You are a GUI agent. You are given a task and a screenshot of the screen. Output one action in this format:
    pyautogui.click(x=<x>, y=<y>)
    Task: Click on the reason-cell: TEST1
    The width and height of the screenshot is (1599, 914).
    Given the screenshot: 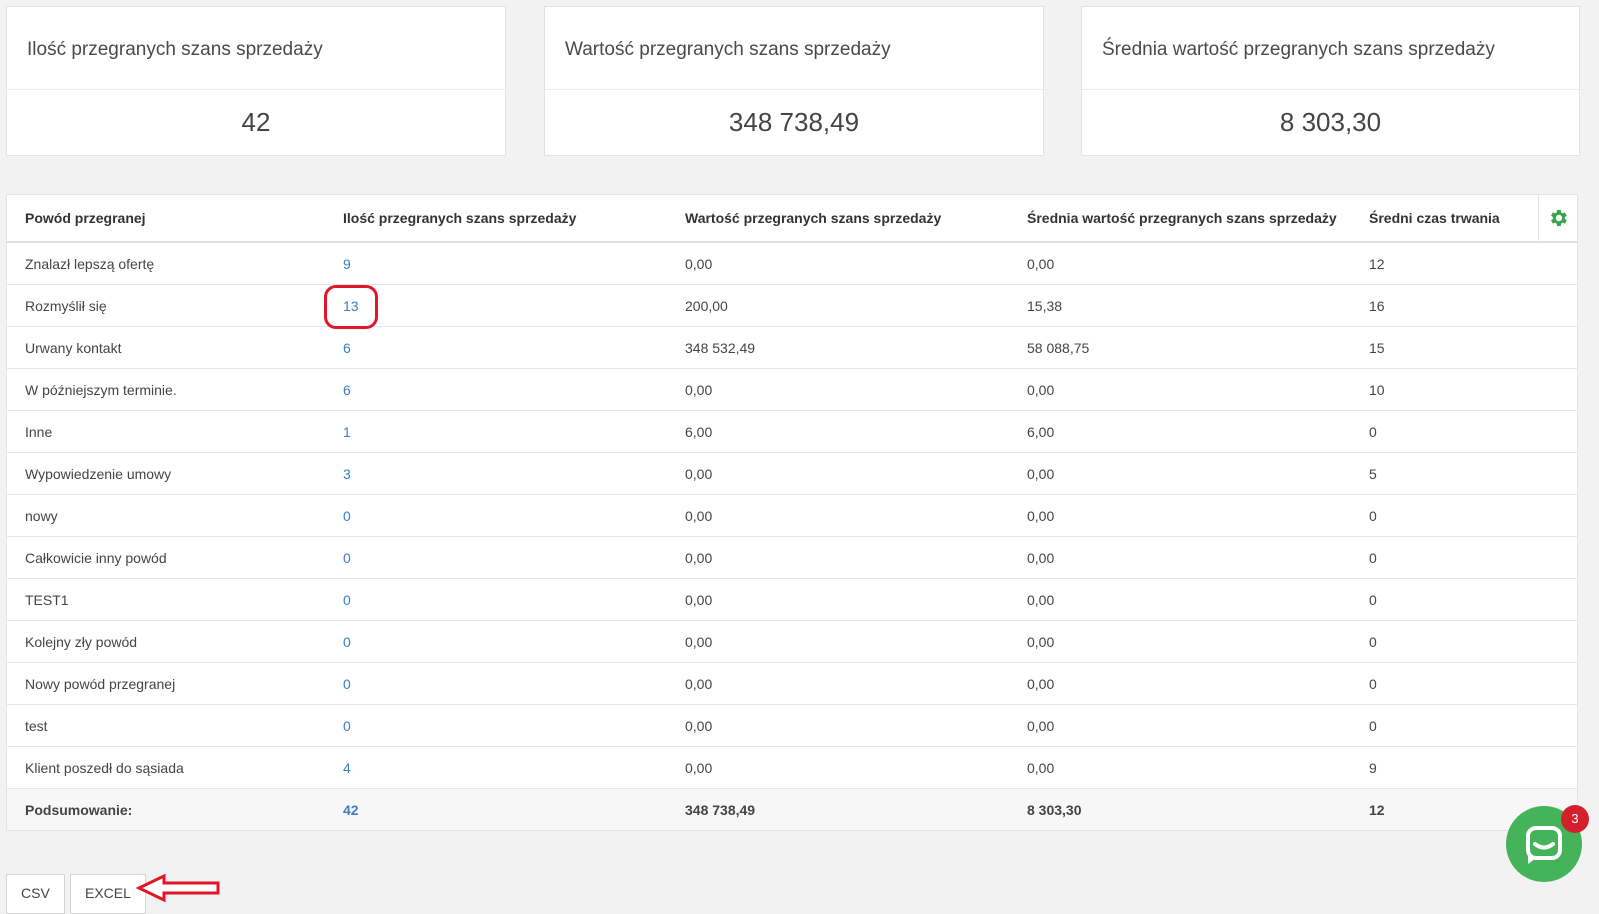 What is the action you would take?
    pyautogui.click(x=166, y=599)
    